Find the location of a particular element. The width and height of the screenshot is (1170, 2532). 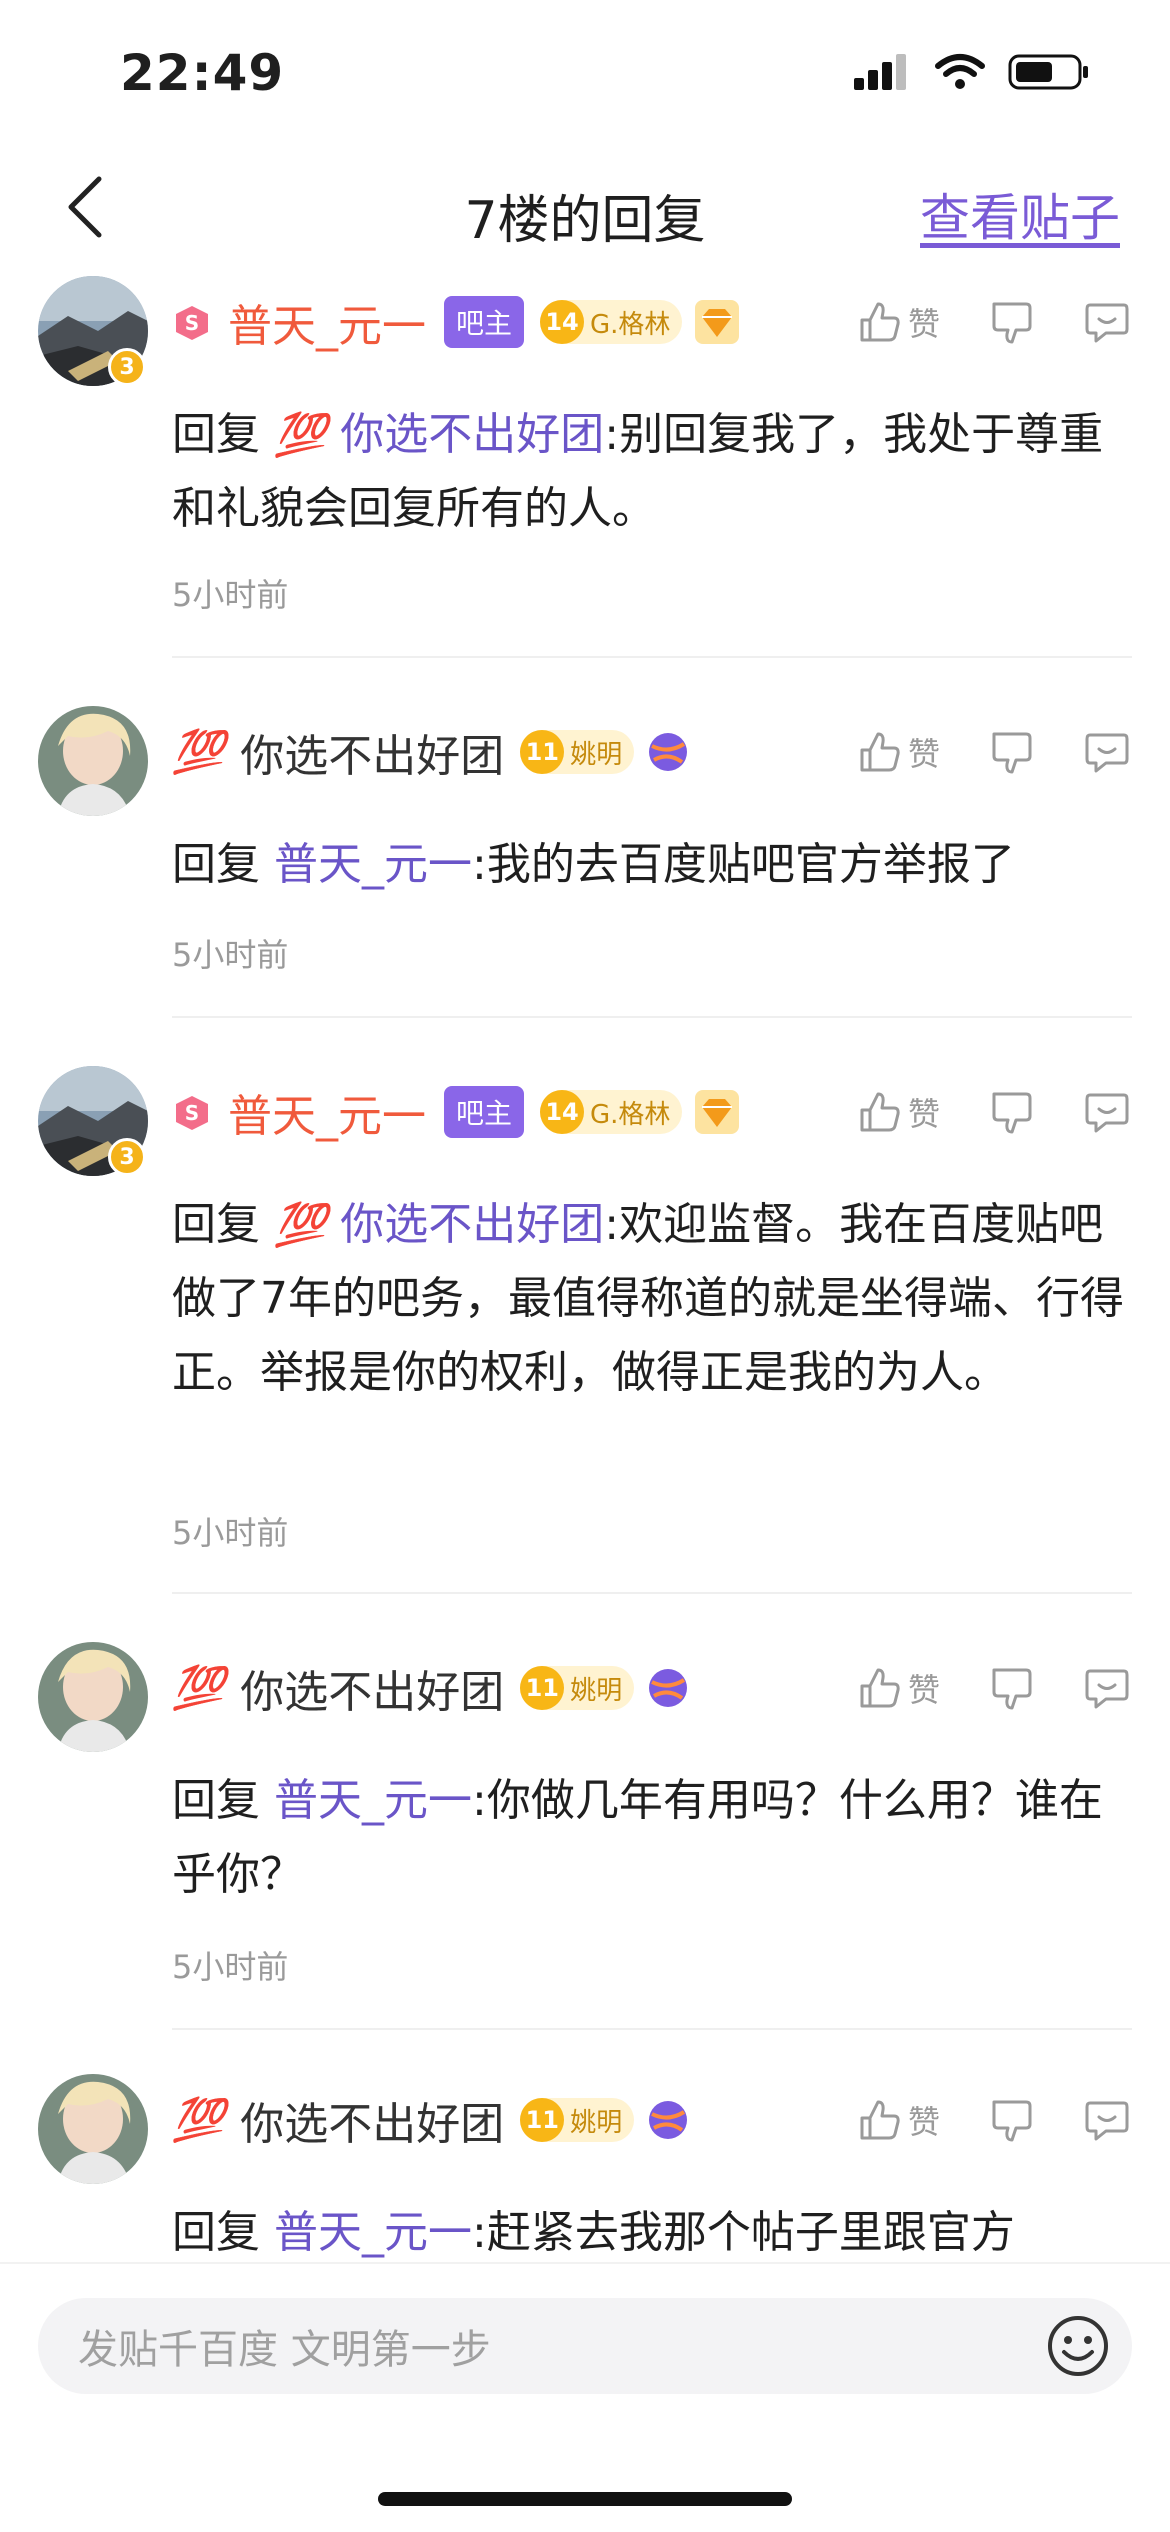

cellular-signal-icon is located at coordinates (880, 72).